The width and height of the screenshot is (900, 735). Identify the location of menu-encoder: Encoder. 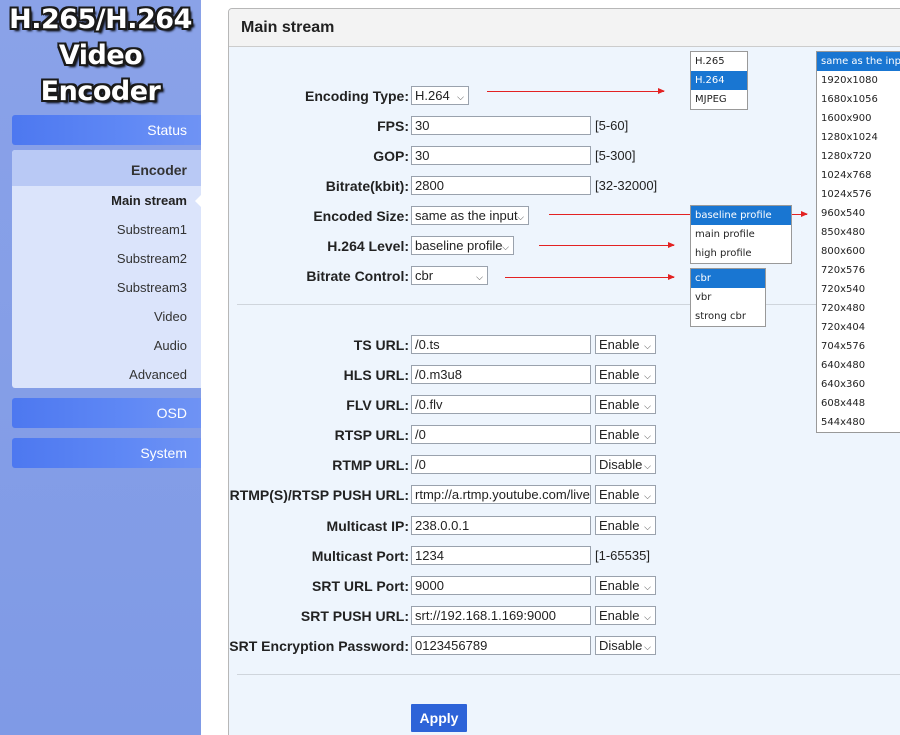
(106, 168).